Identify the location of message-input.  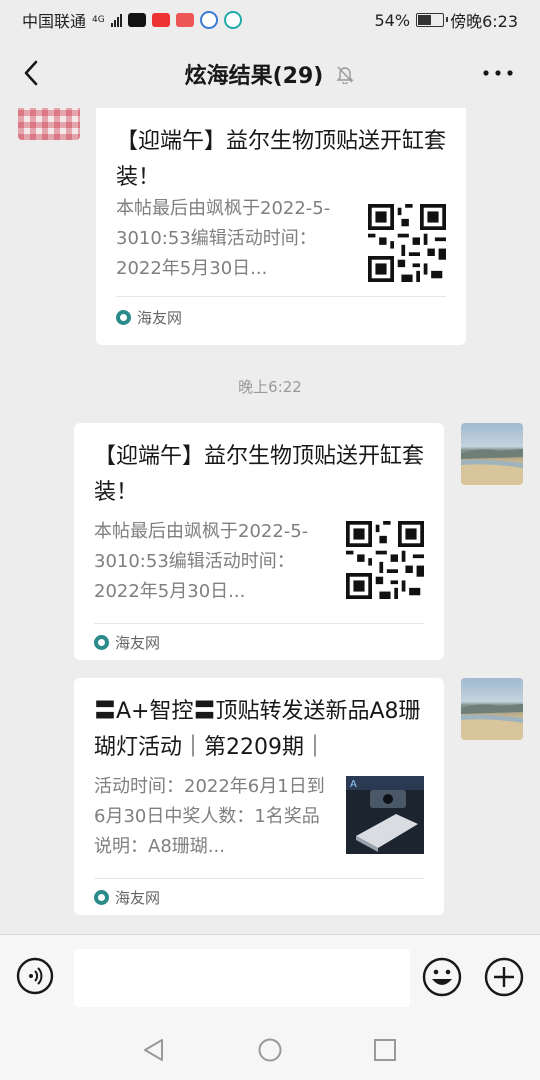
(242, 978).